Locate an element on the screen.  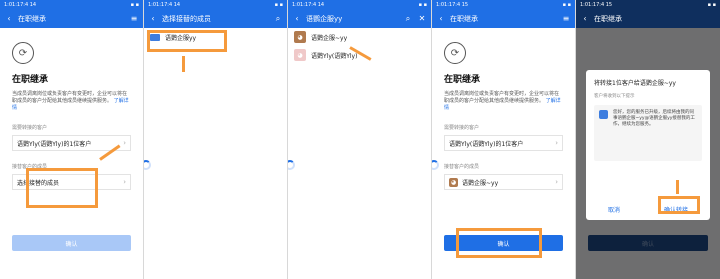
cancel-button: 取消 is located at coordinates (614, 209).